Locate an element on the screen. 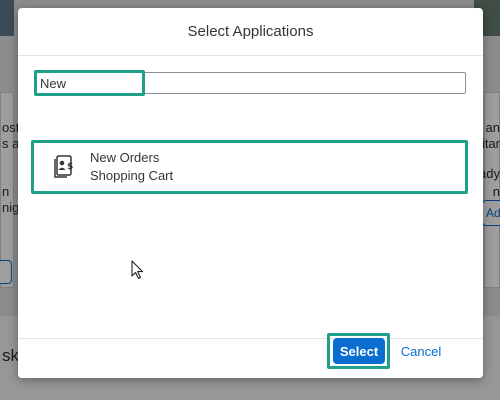  search-input is located at coordinates (250, 83).